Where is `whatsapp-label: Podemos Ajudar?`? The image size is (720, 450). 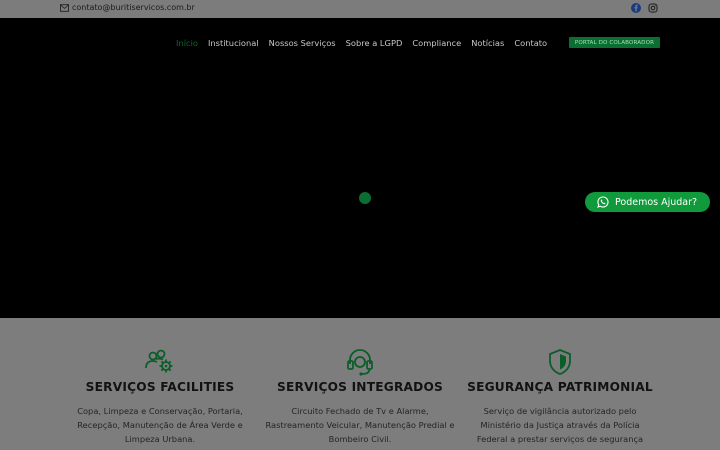
whatsapp-label: Podemos Ajudar? is located at coordinates (656, 202).